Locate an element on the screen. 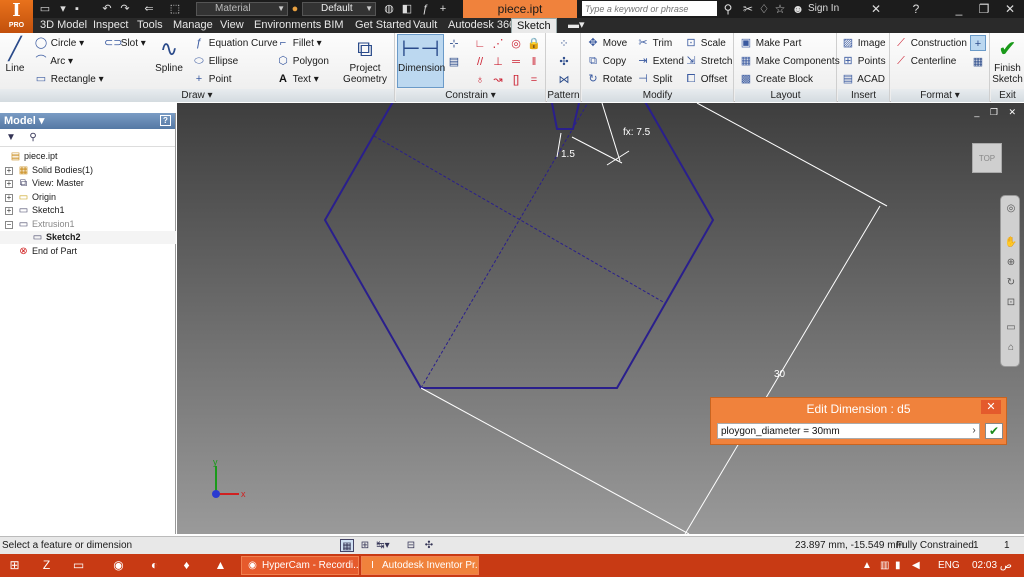  redo-icon: ↷ is located at coordinates (125, 9).